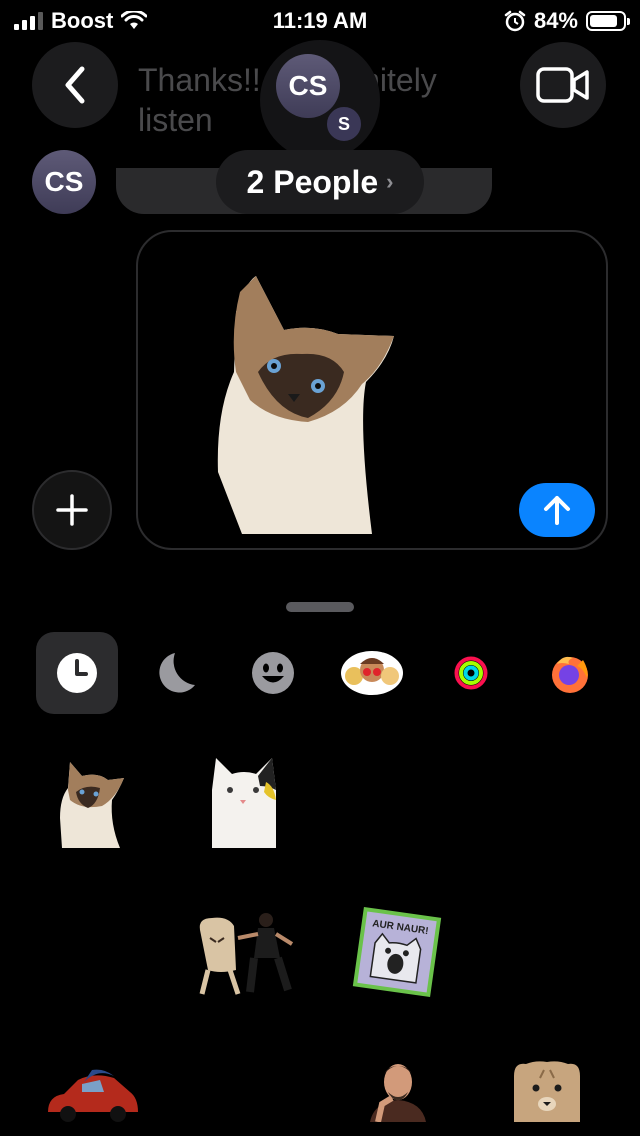 This screenshot has height=1136, width=640. Describe the element at coordinates (312, 181) in the screenshot. I see `people-label: 2 People` at that location.